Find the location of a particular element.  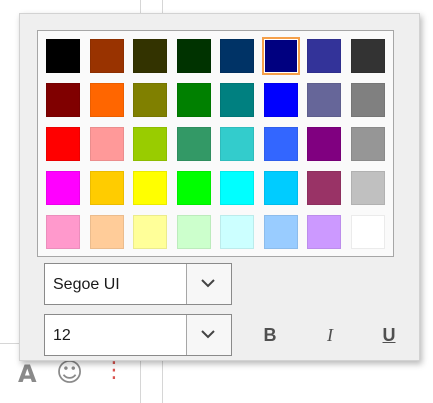

font-family-dropdown-button is located at coordinates (208, 284).